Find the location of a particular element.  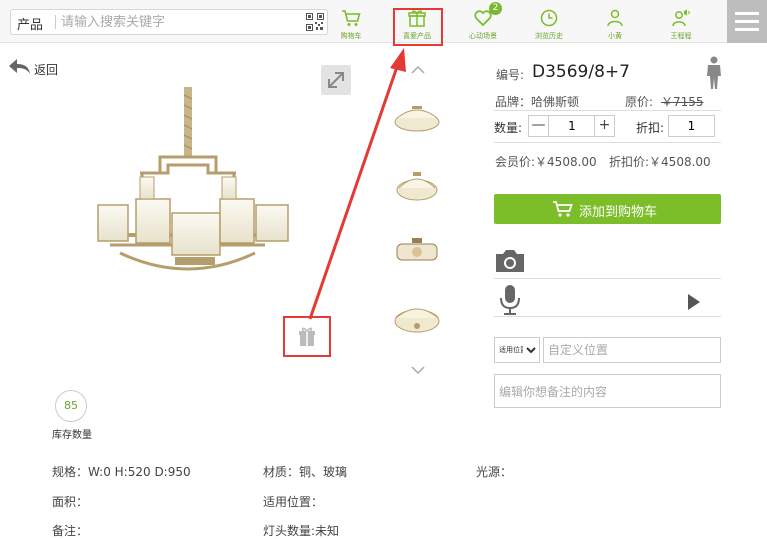

note-input is located at coordinates (607, 391).